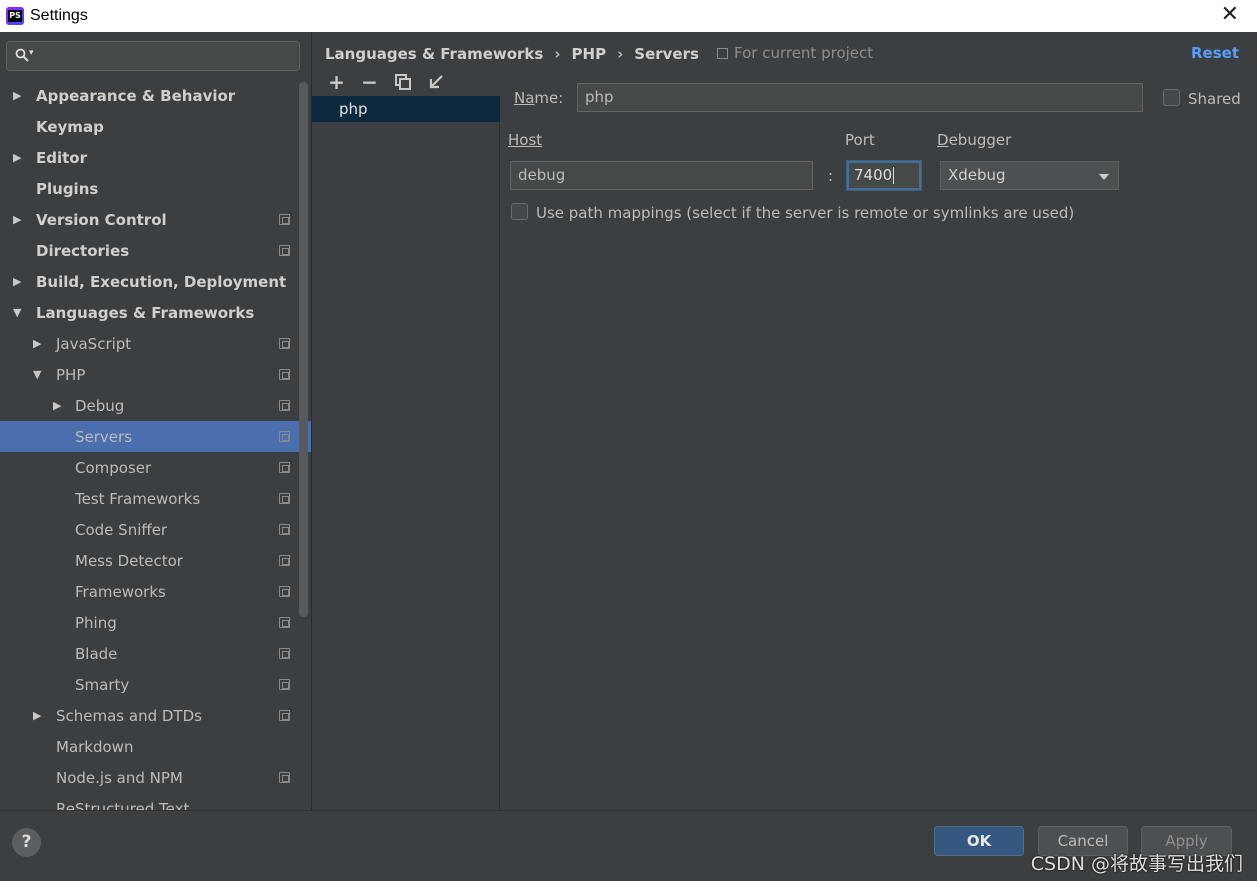 This screenshot has width=1257, height=881. Describe the element at coordinates (519, 211) in the screenshot. I see `path-mappings-checkbox` at that location.